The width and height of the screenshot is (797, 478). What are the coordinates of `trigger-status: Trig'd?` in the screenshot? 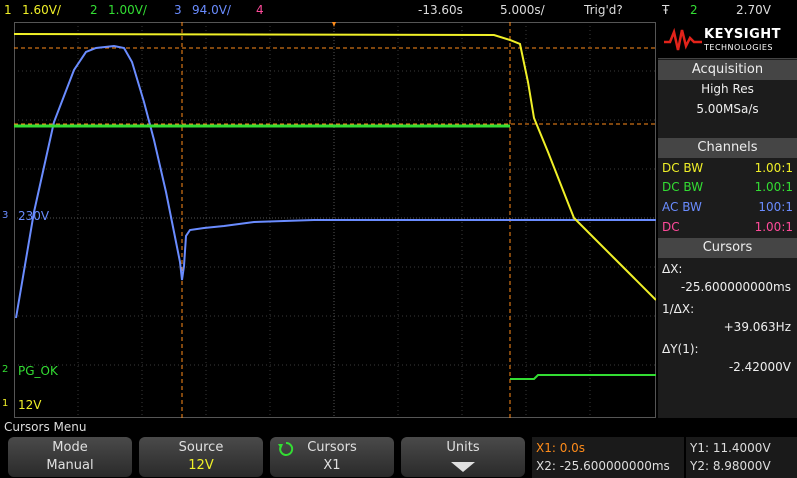 It's located at (603, 10).